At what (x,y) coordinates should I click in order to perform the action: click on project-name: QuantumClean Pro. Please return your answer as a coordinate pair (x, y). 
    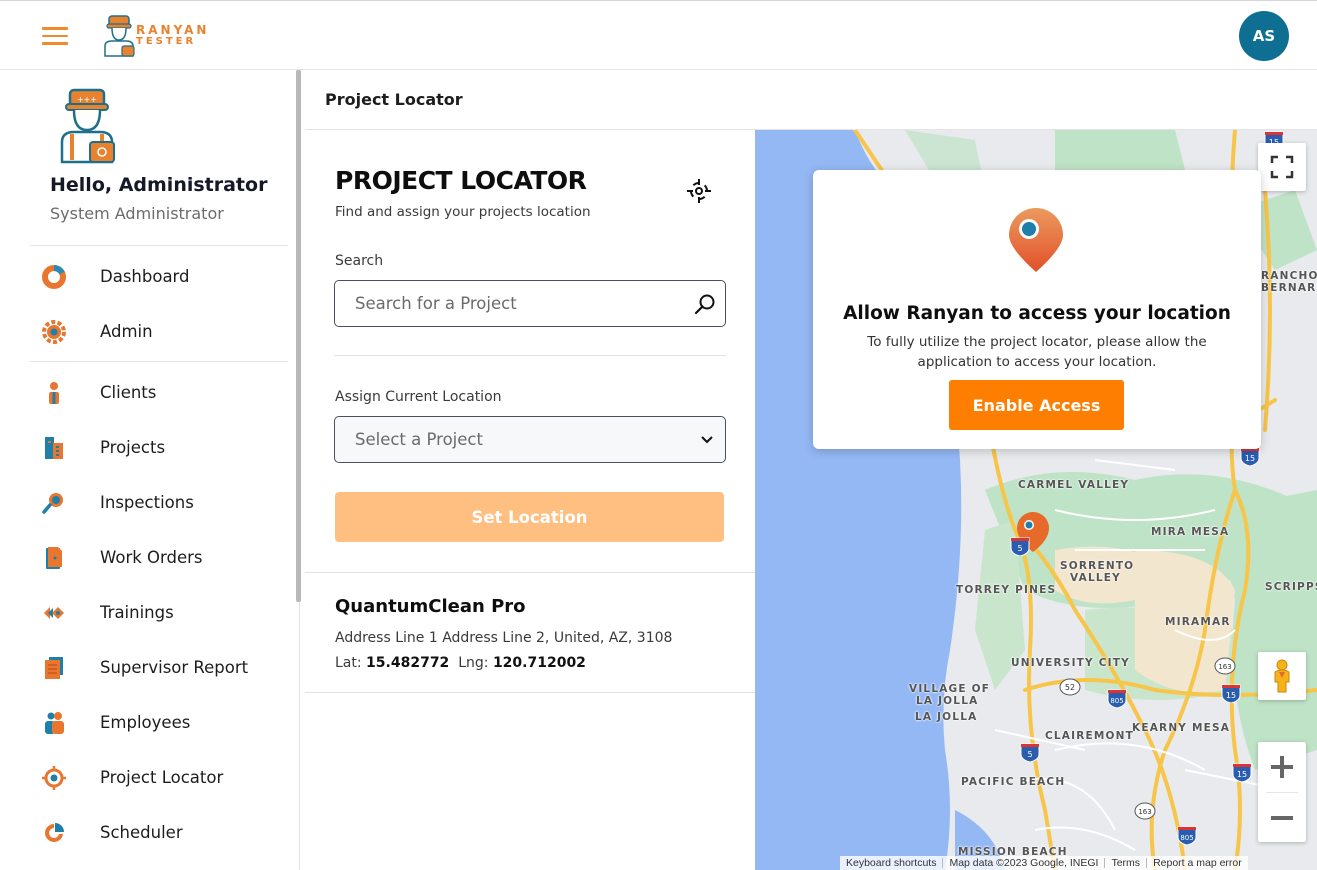
    Looking at the image, I should click on (430, 606).